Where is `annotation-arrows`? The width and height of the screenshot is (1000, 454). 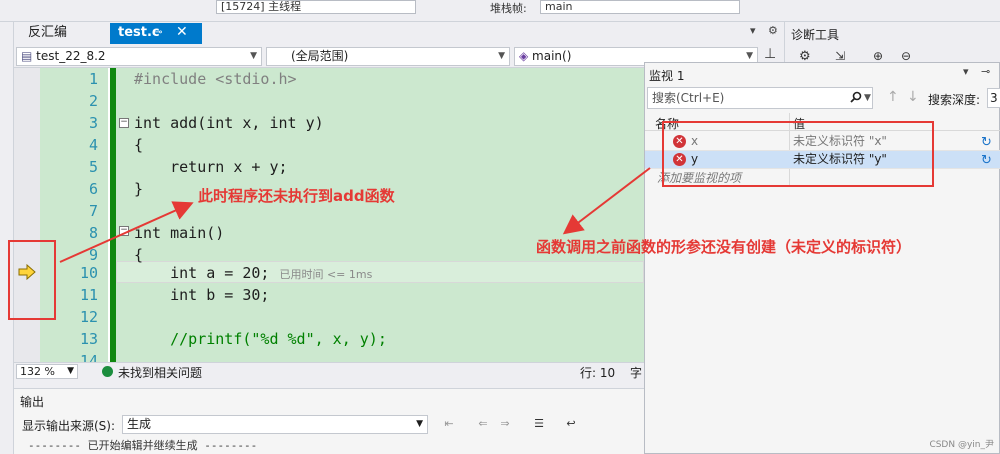 annotation-arrows is located at coordinates (355, 215).